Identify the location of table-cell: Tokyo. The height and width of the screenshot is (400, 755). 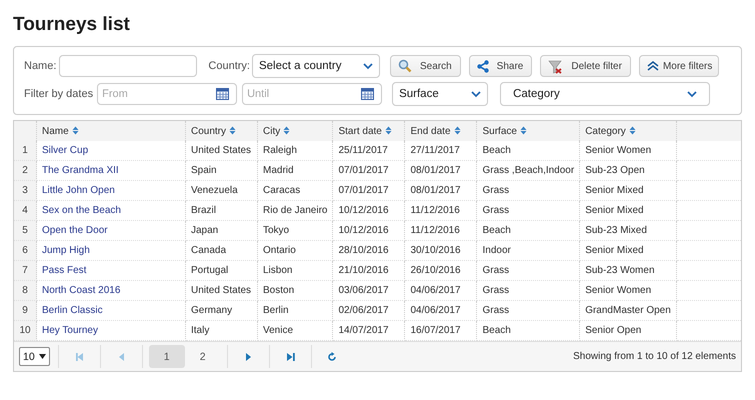
(295, 230).